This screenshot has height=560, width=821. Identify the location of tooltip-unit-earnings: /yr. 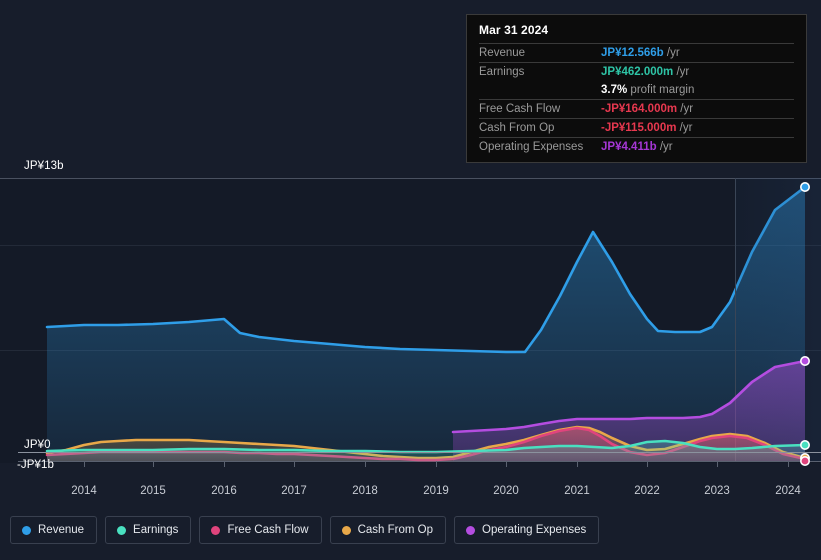
(683, 72).